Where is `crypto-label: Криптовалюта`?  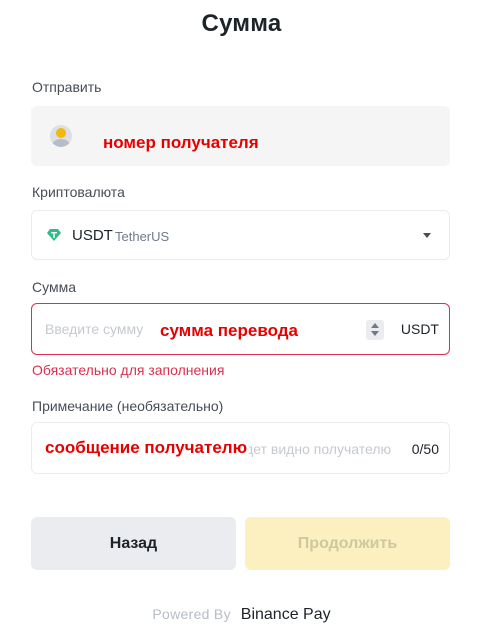
crypto-label: Криптовалюта is located at coordinates (78, 192).